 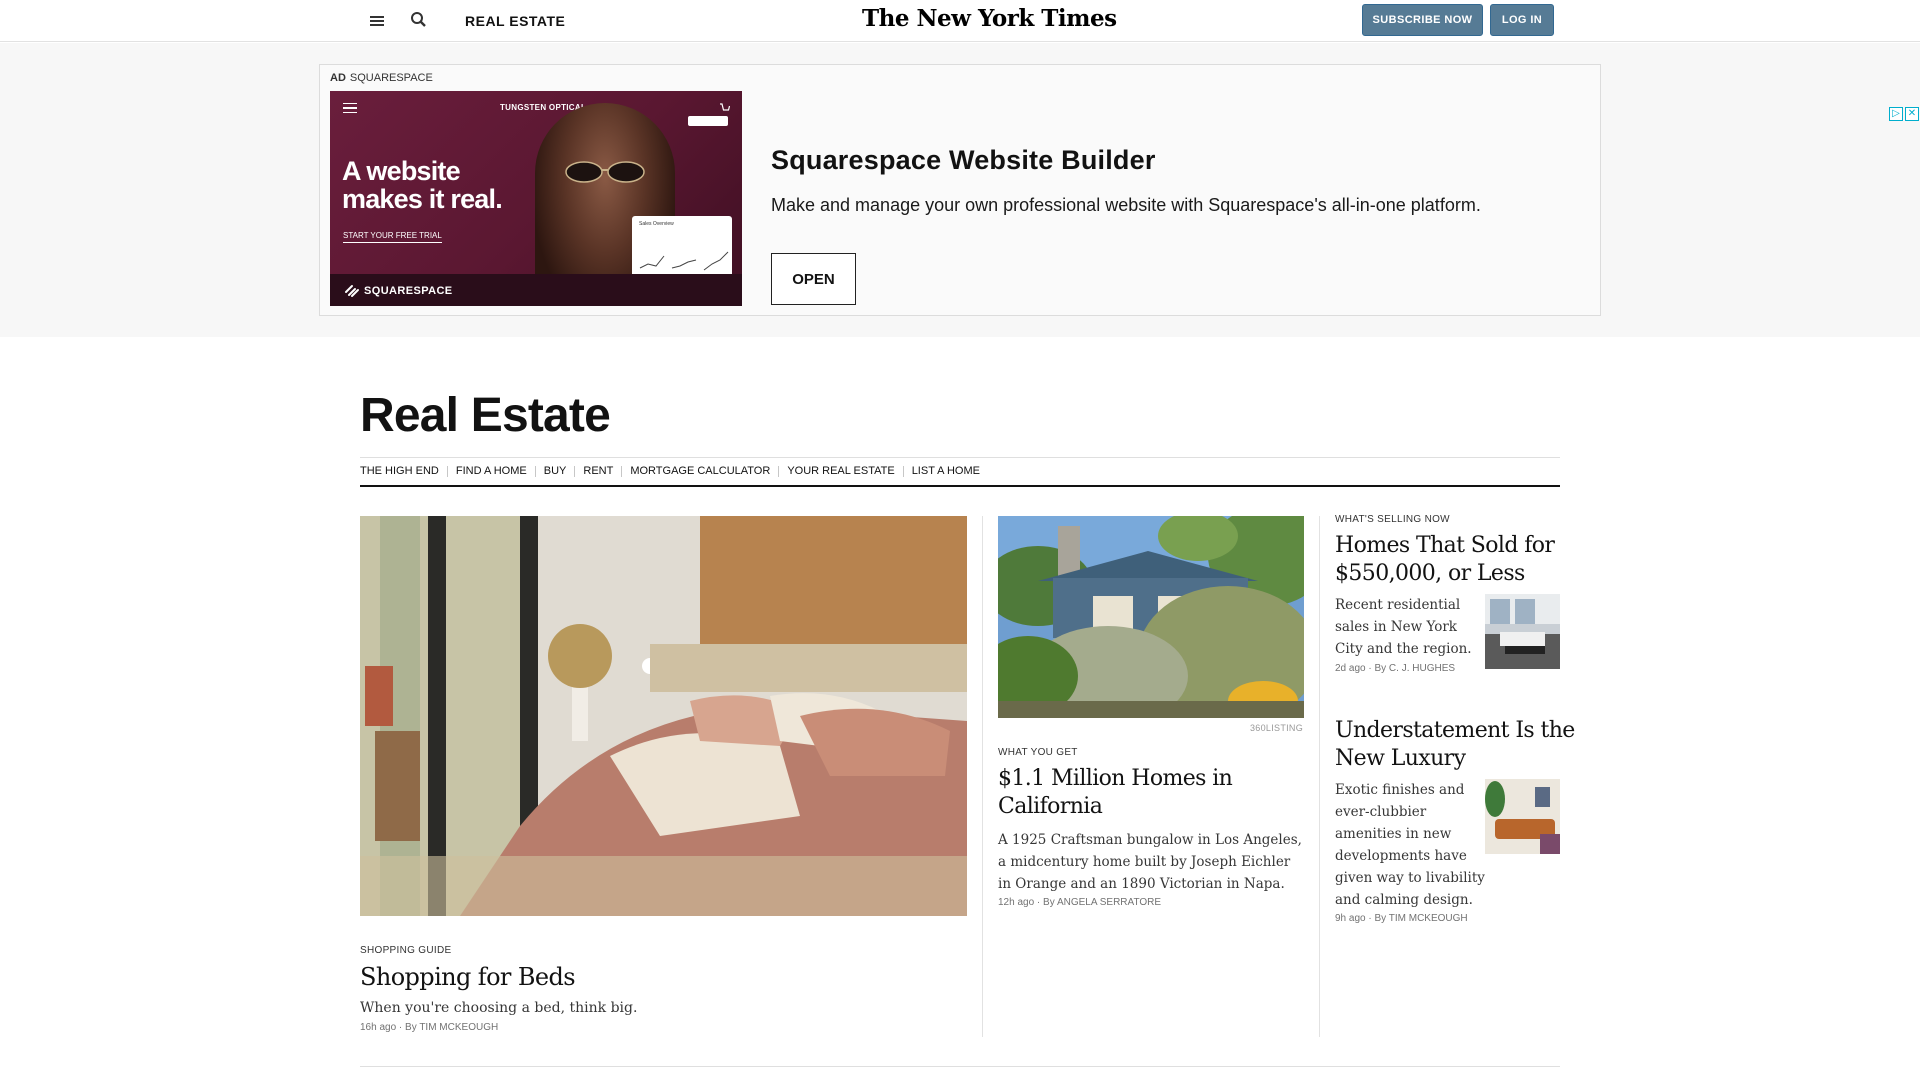 I want to click on subnav-the-high-end: THE HIGH END, so click(x=404, y=471).